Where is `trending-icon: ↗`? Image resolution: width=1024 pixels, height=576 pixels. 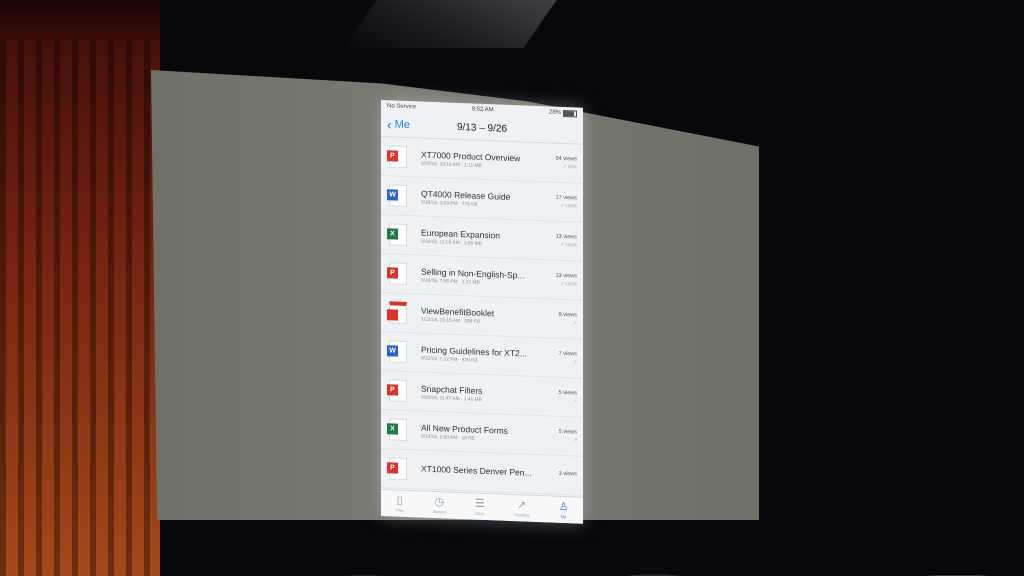 trending-icon: ↗ is located at coordinates (522, 505).